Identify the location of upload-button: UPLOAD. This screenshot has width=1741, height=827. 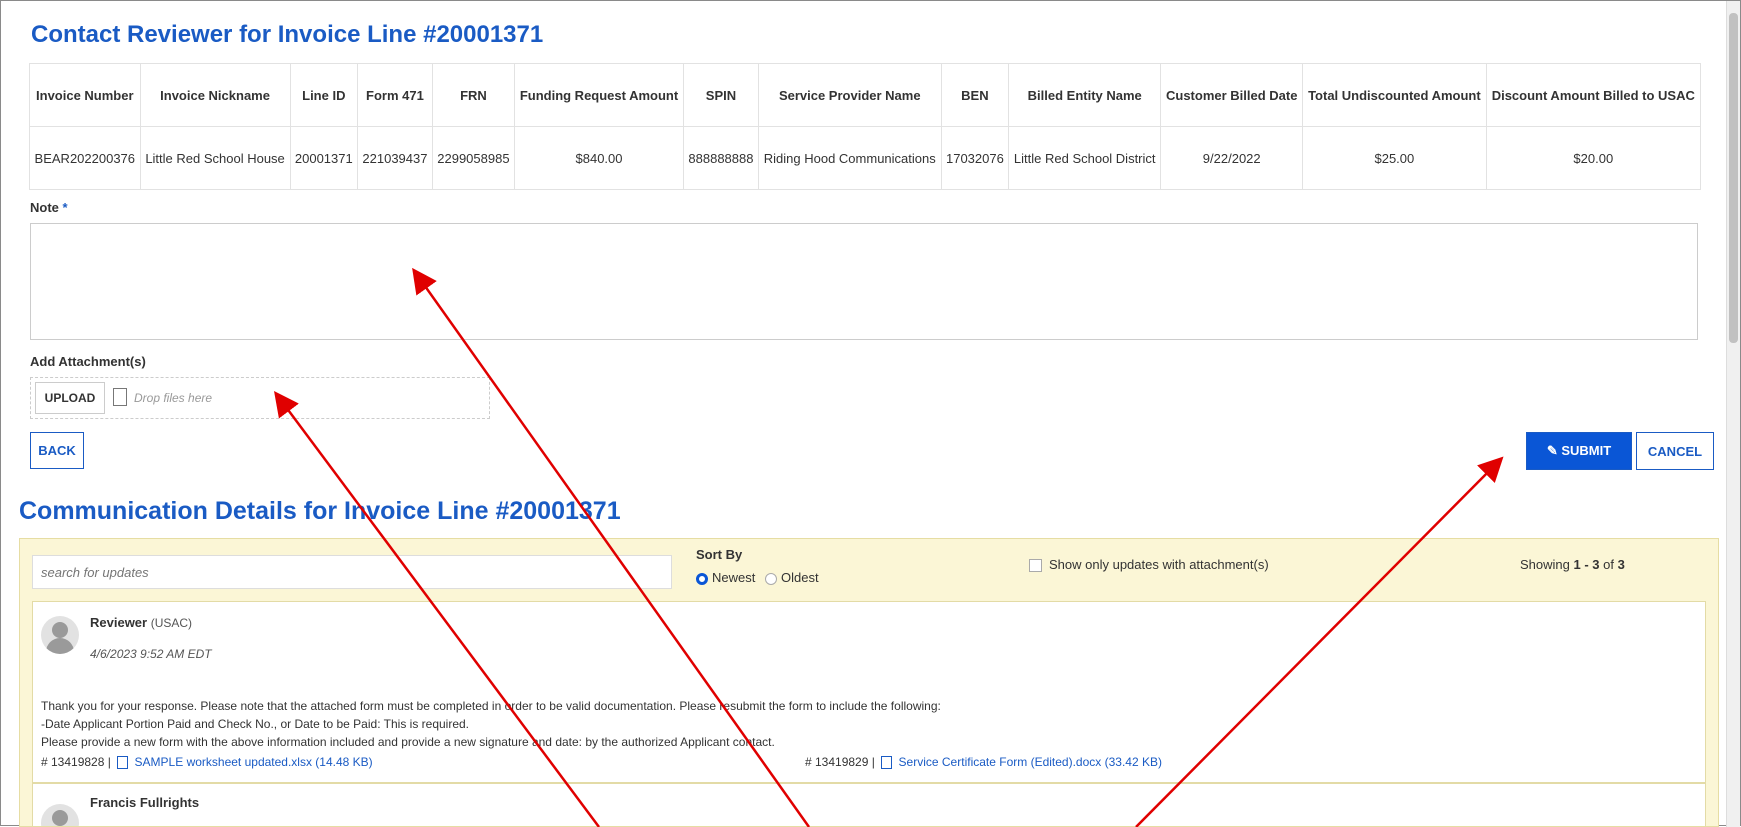
(70, 398).